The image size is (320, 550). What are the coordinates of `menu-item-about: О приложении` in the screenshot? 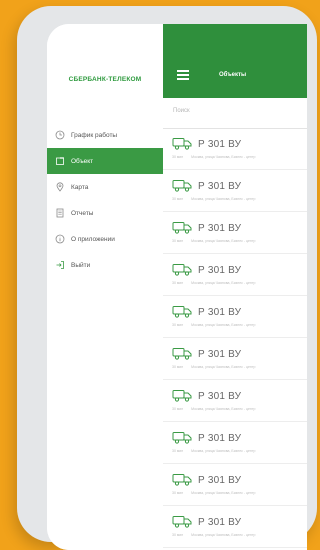 It's located at (105, 239).